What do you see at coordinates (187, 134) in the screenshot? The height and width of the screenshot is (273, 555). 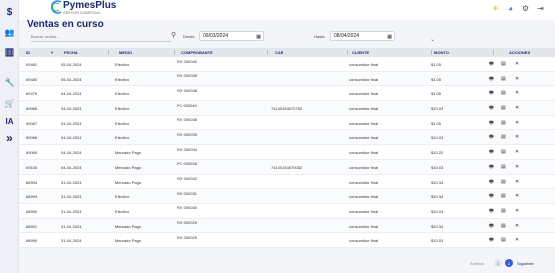 I see `row-comprobante: RX 000035` at bounding box center [187, 134].